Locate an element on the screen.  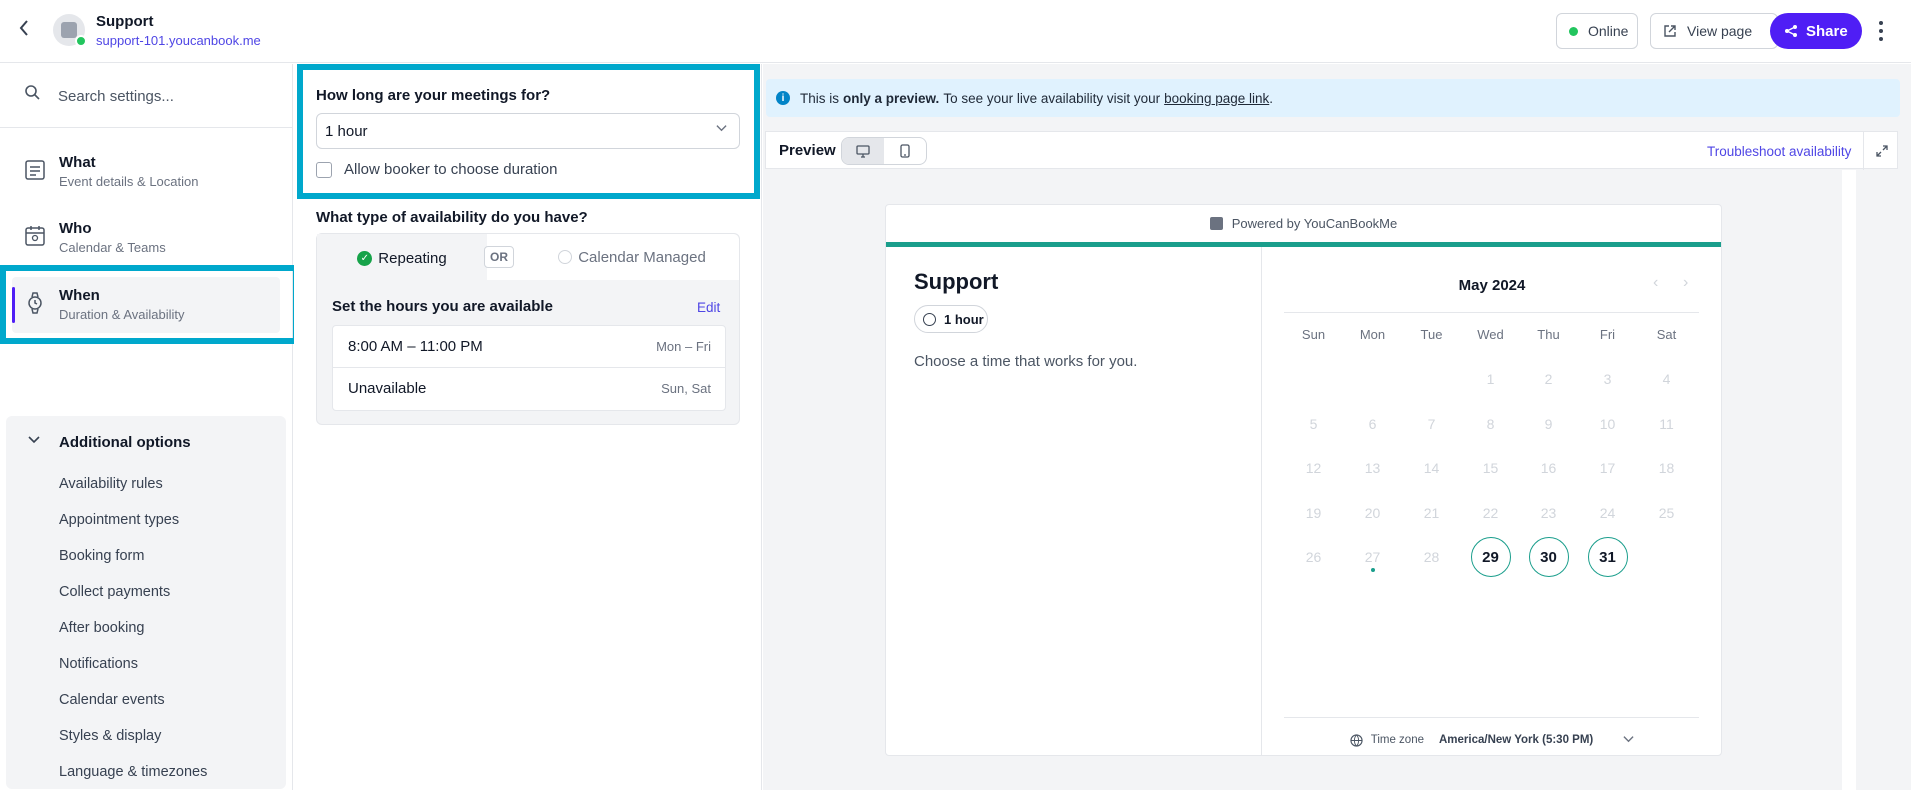
view-page-button: View page is located at coordinates (1714, 31).